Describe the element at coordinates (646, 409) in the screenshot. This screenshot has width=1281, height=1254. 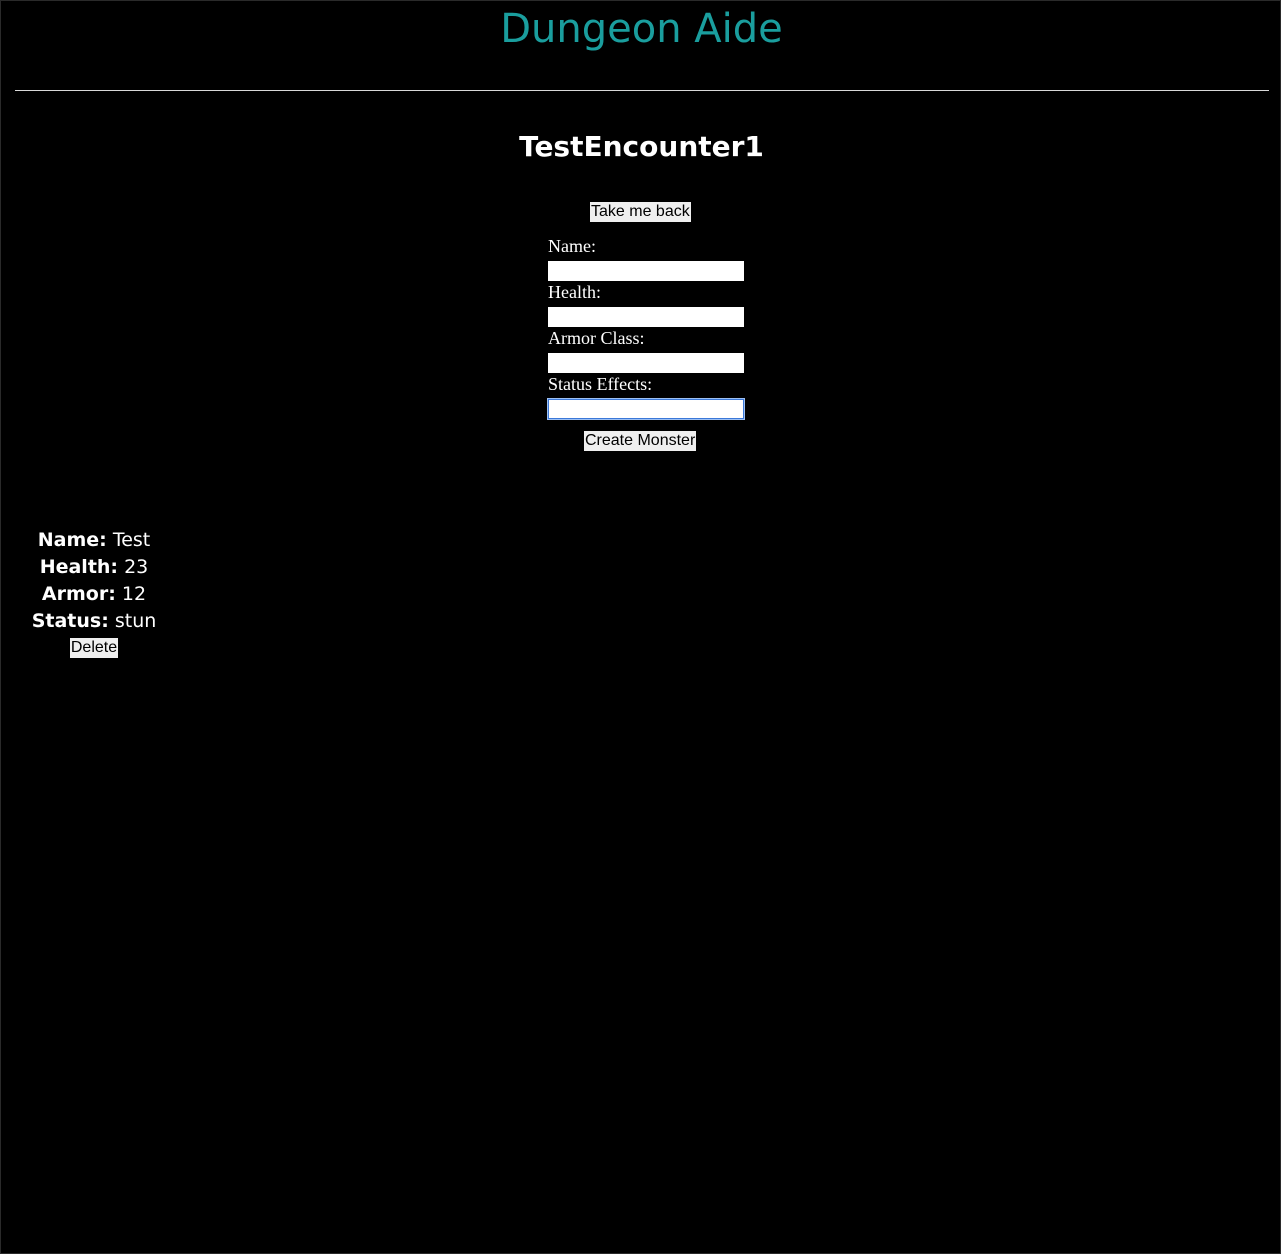
I see `status-effects-input` at that location.